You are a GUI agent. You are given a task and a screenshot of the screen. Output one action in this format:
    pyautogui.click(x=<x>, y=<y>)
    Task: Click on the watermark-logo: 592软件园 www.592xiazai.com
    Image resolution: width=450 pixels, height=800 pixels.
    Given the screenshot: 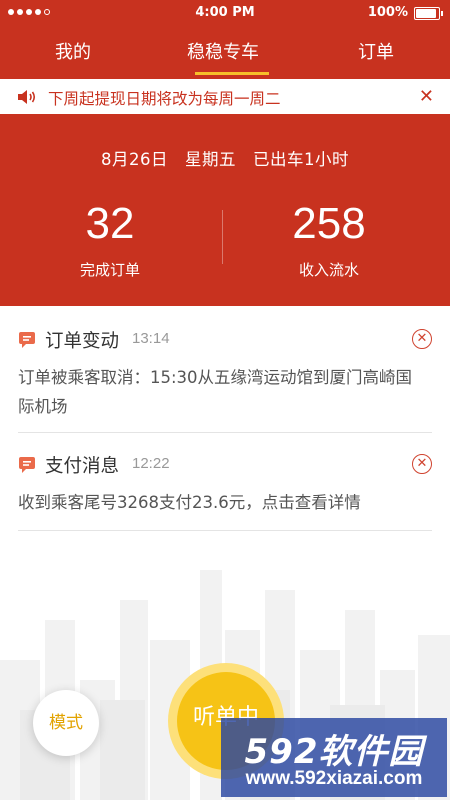 What is the action you would take?
    pyautogui.click(x=334, y=757)
    